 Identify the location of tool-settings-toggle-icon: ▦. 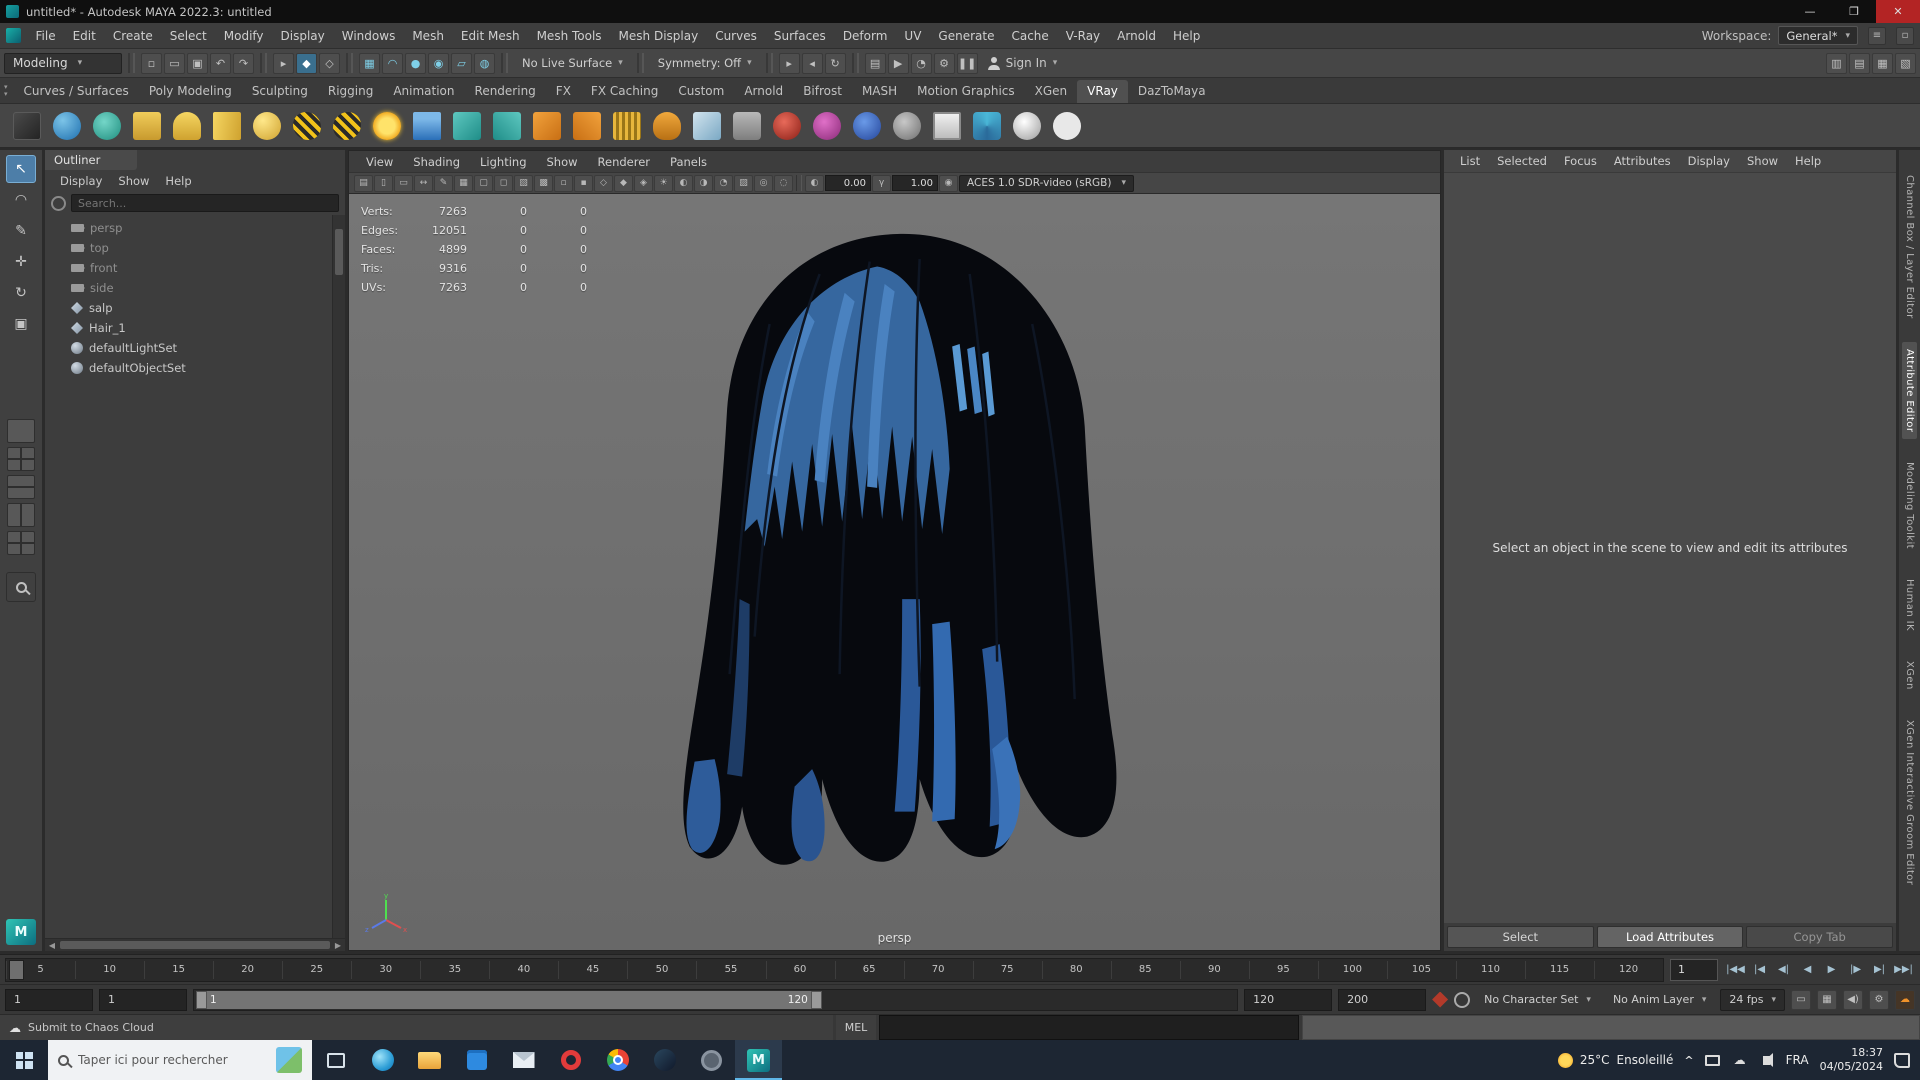
(1882, 63).